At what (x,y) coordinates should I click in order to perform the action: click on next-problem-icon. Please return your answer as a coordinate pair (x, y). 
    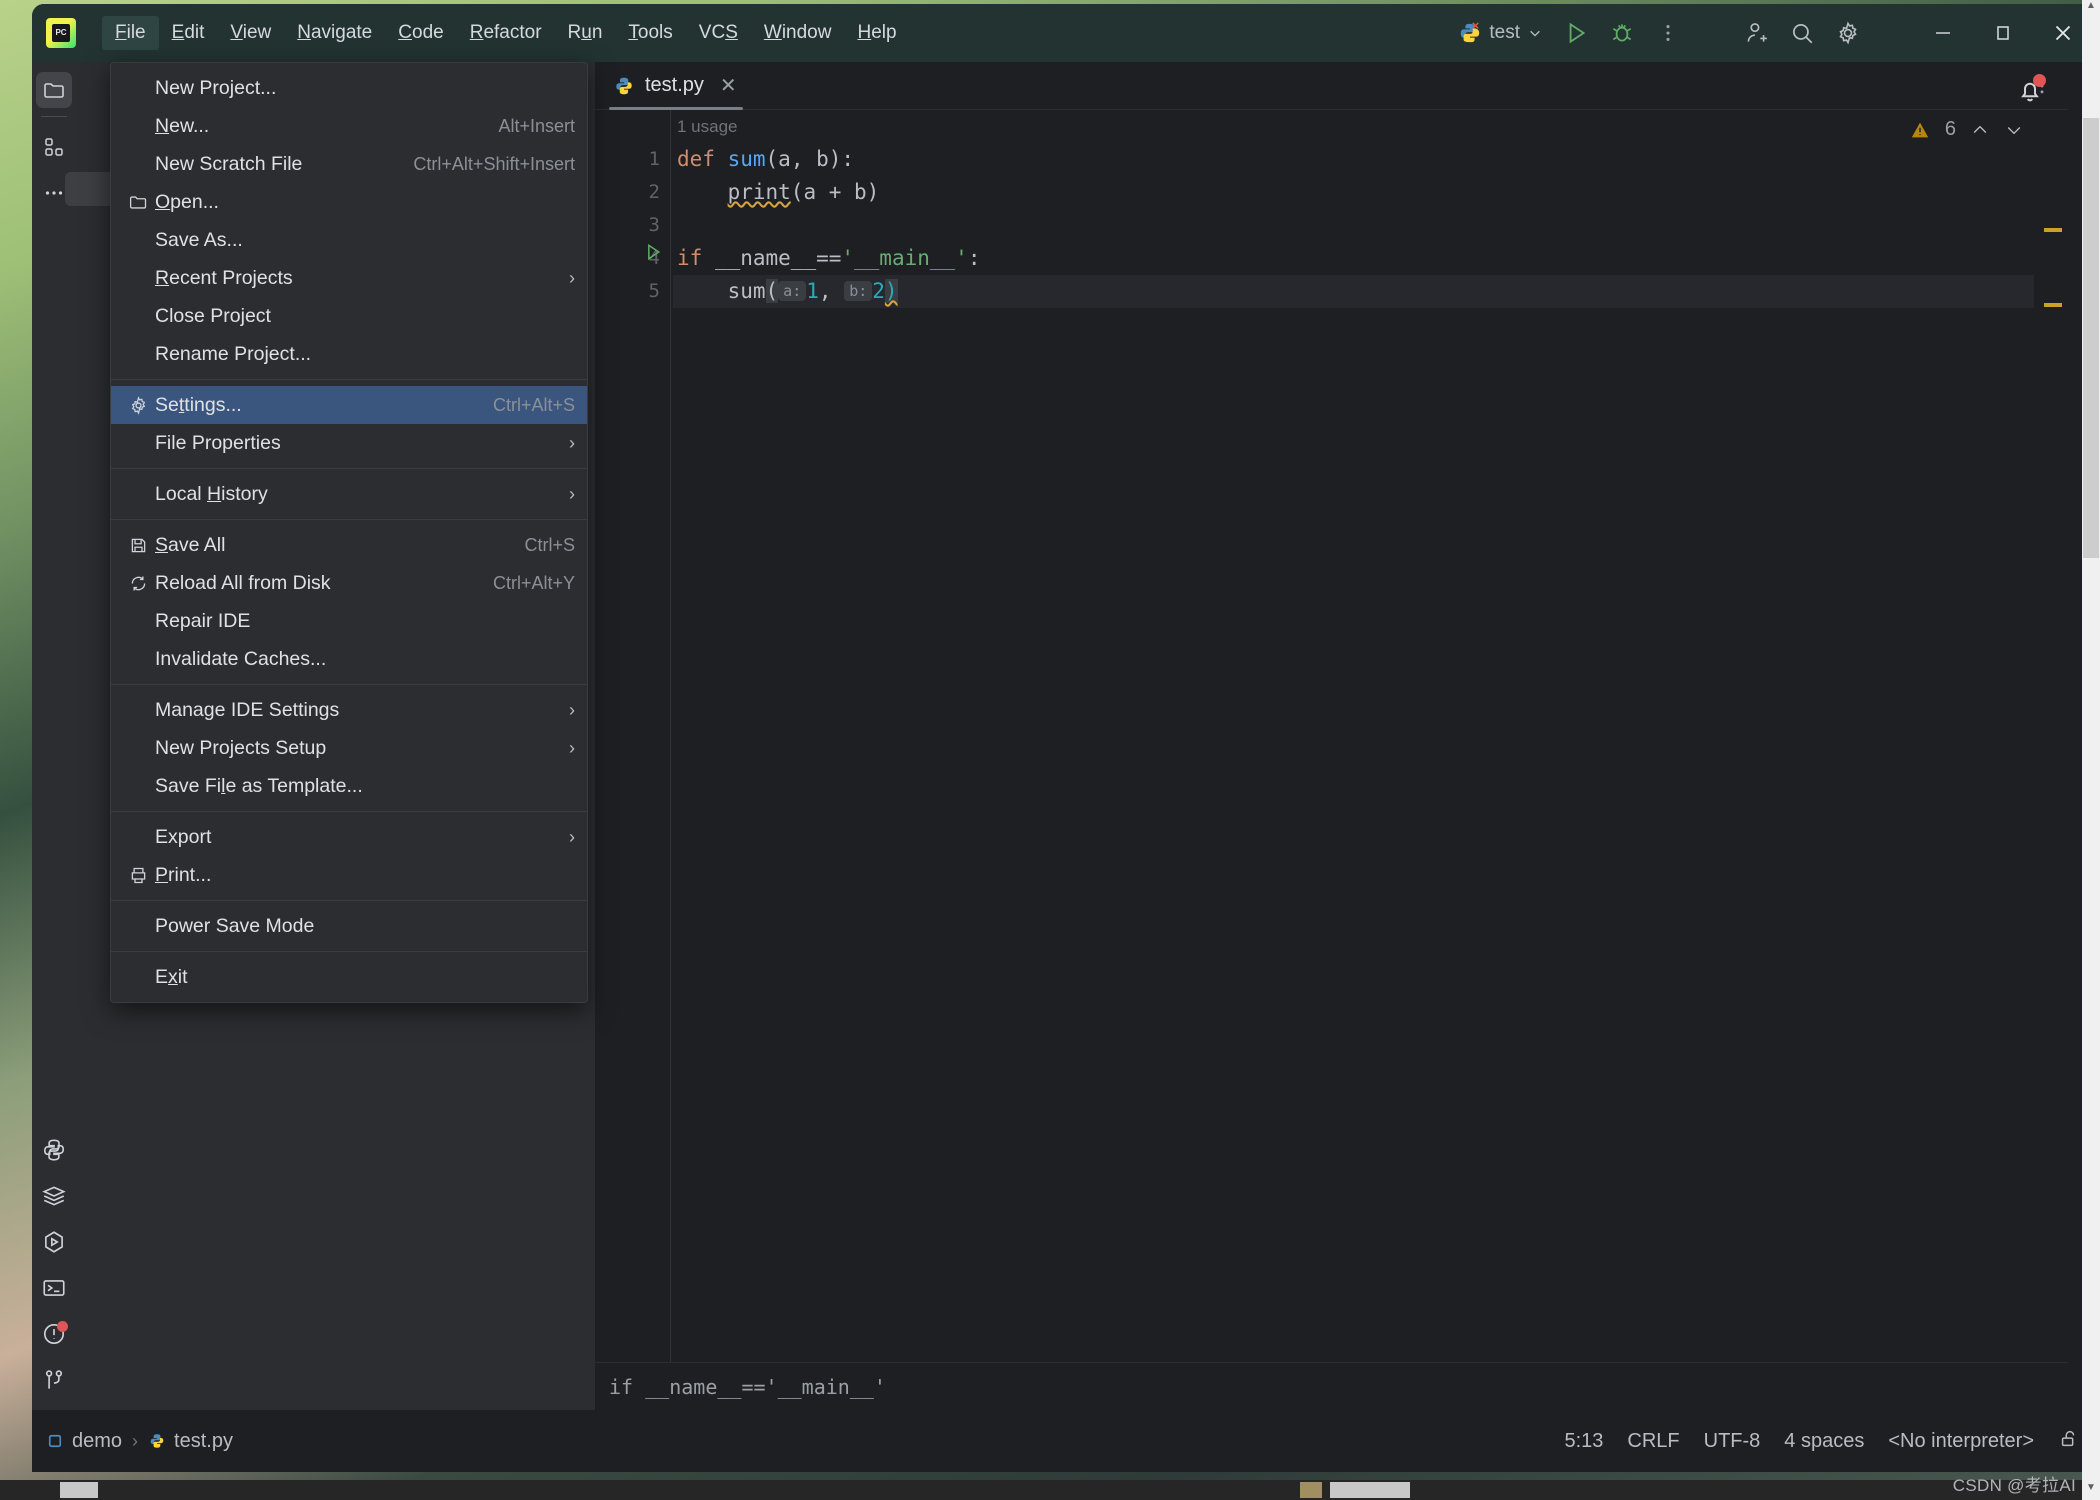
    Looking at the image, I should click on (2014, 130).